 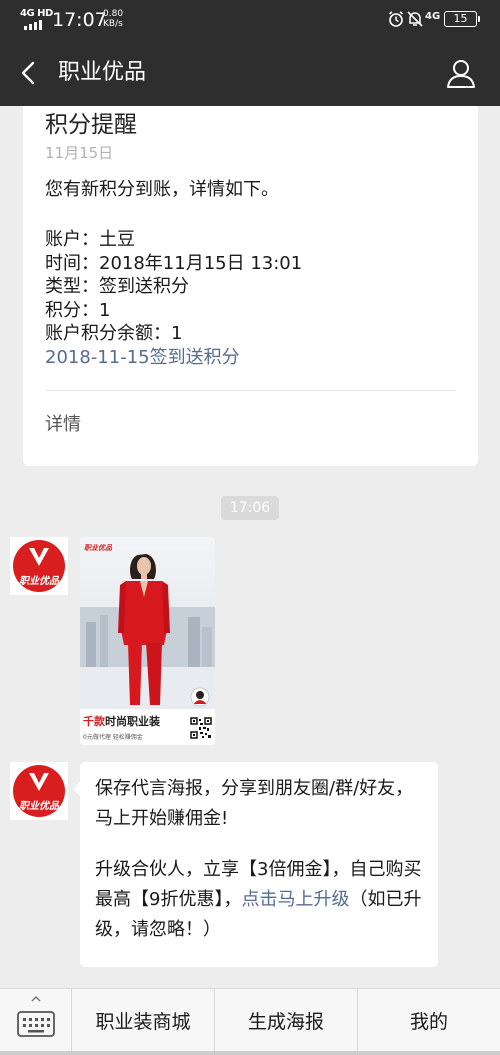 I want to click on poster-logo: 职业优品, so click(x=98, y=548).